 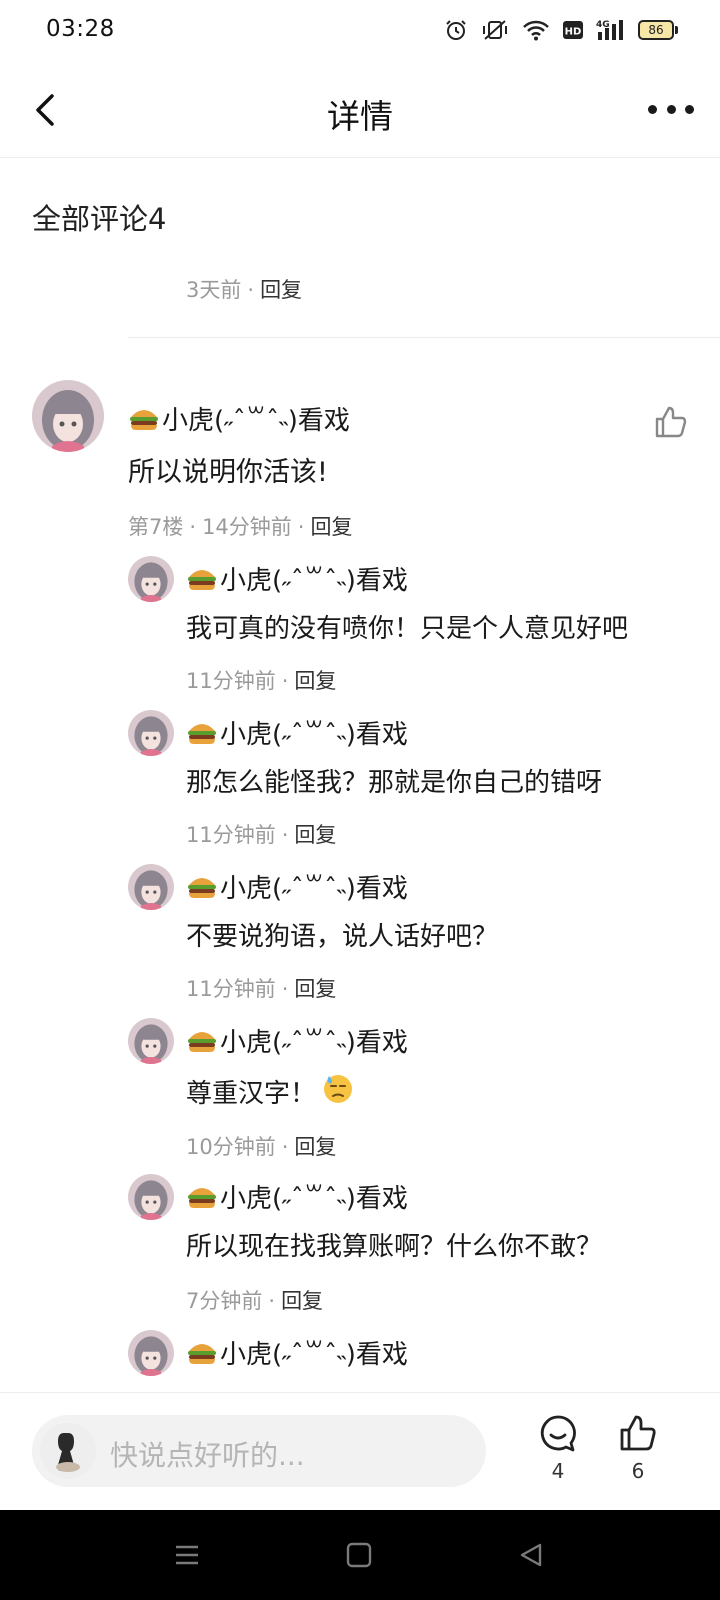 What do you see at coordinates (247, 527) in the screenshot?
I see `comment-time: 14分钟前` at bounding box center [247, 527].